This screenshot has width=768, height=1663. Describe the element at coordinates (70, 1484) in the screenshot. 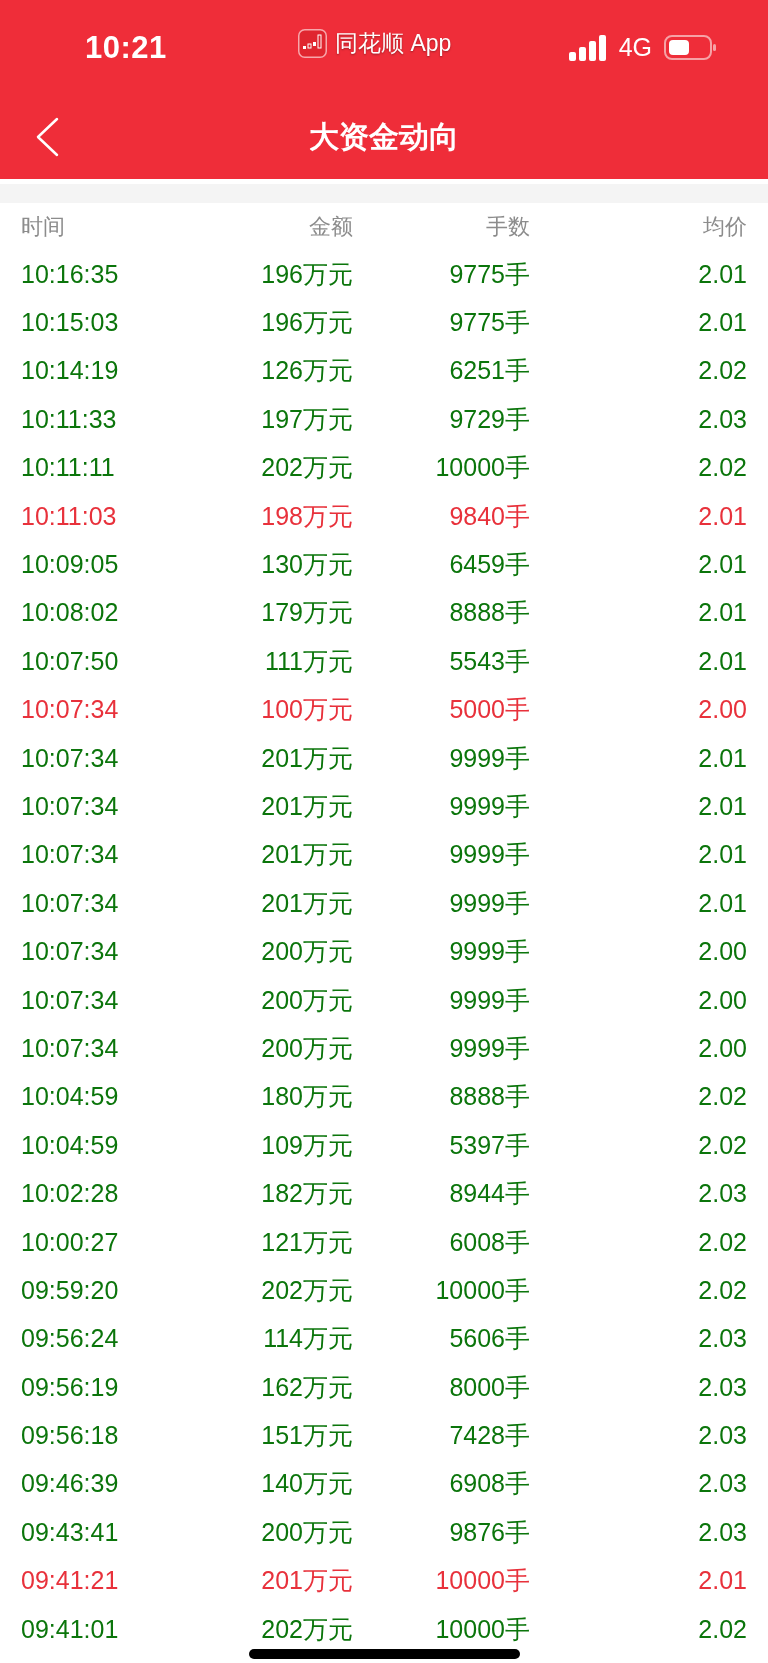

I see `table-cell-text: 09:46:39` at that location.